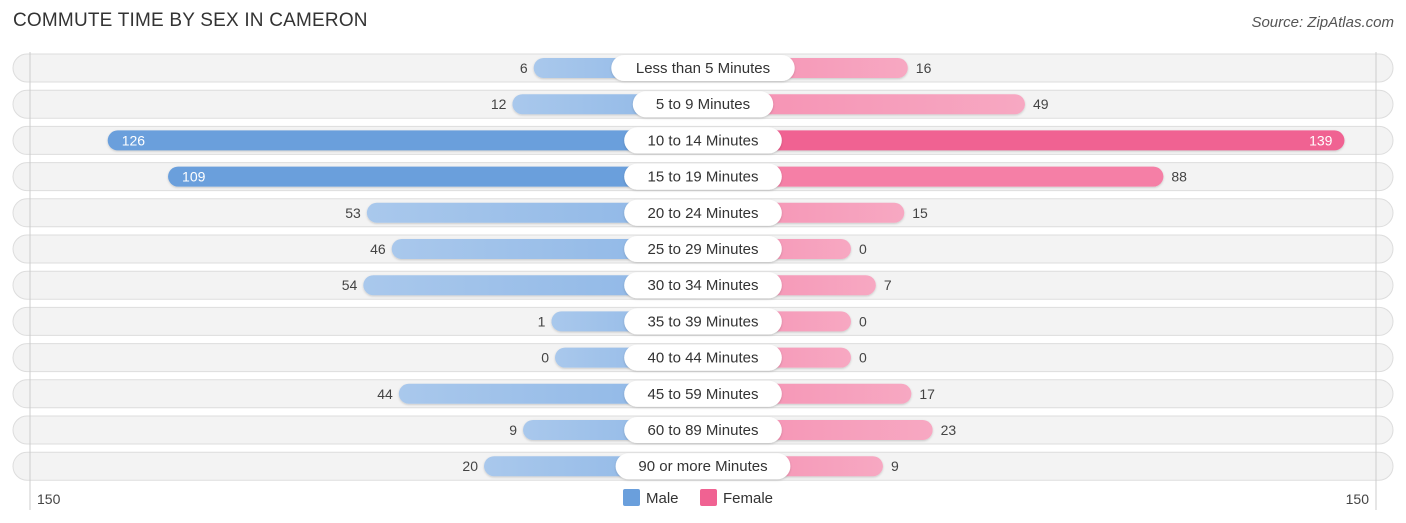  Describe the element at coordinates (353, 213) in the screenshot. I see `value-label-male: 53` at that location.